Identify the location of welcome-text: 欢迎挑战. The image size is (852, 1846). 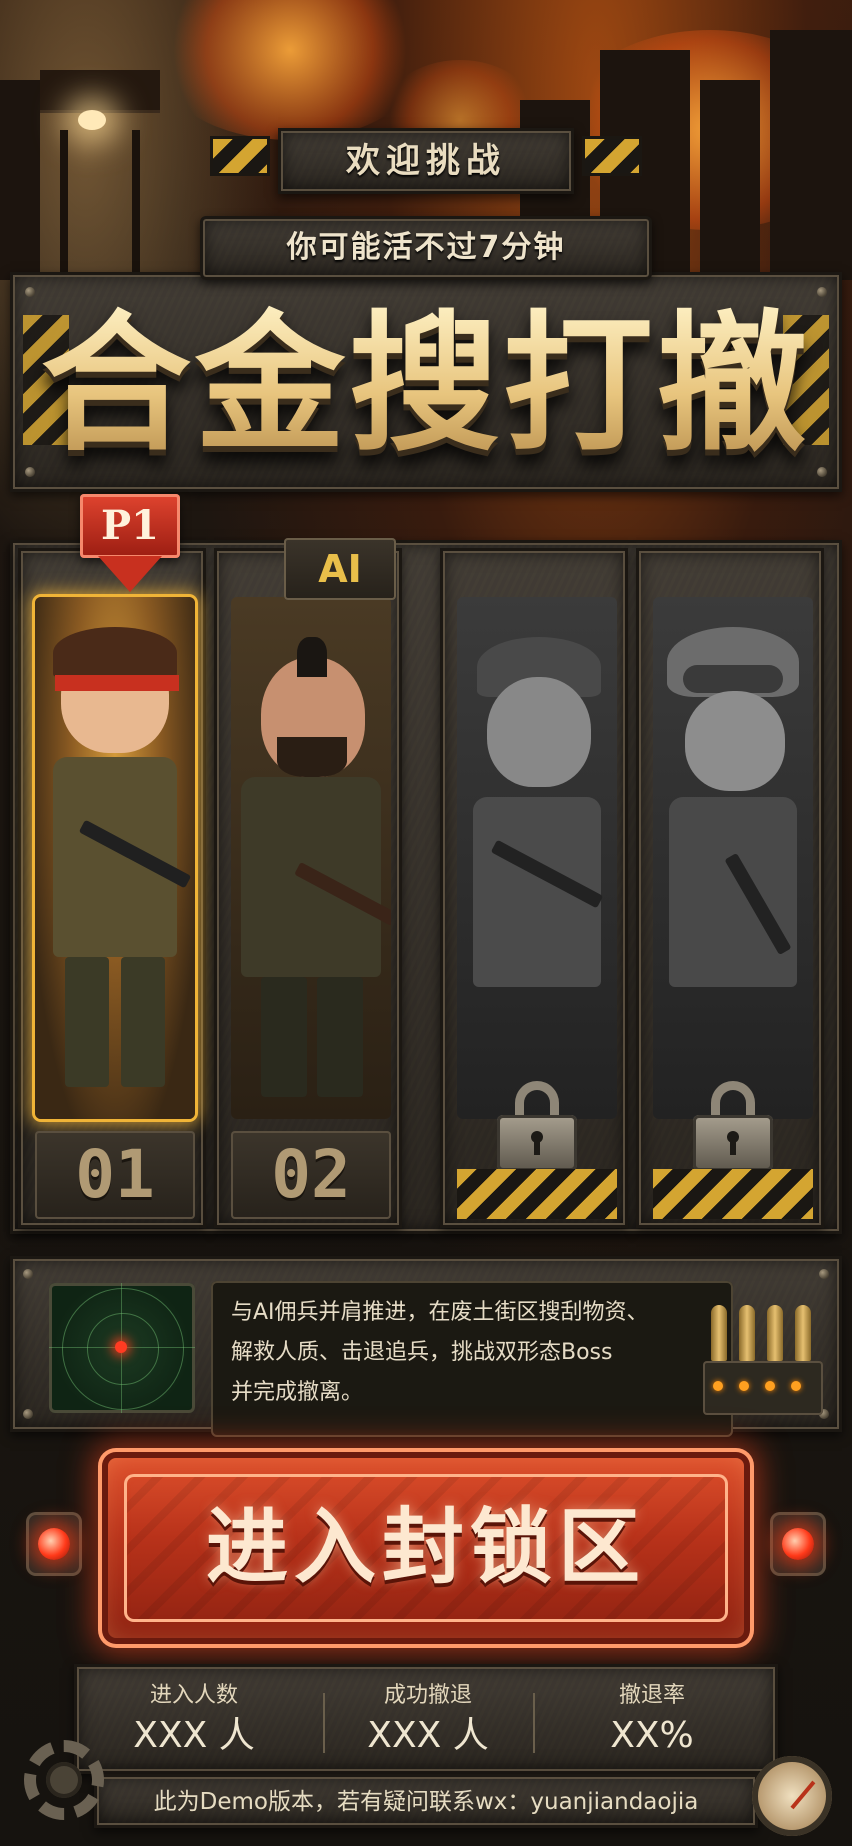
(426, 161).